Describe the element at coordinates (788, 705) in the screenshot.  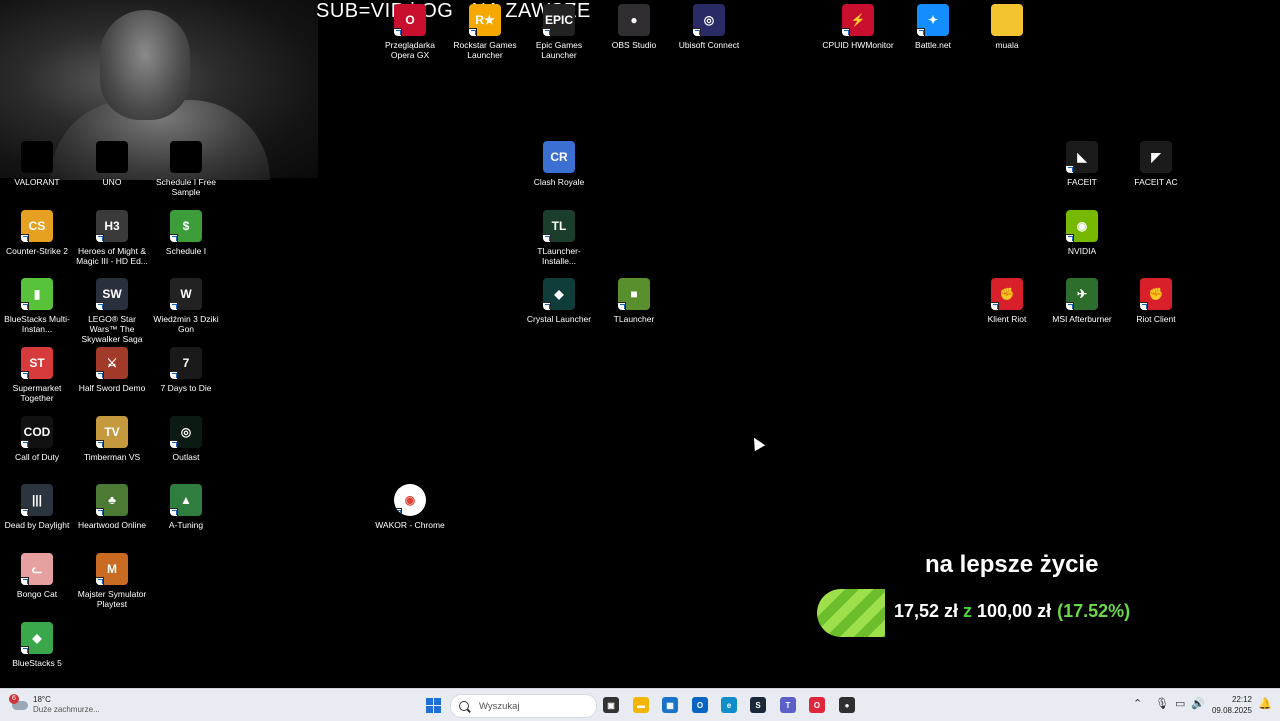
I see `taskbar-teams-icon: T` at that location.